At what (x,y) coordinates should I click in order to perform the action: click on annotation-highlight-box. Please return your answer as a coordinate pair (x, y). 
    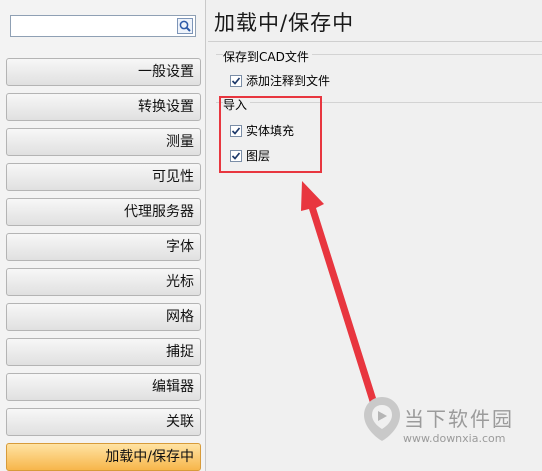
    Looking at the image, I should click on (270, 134).